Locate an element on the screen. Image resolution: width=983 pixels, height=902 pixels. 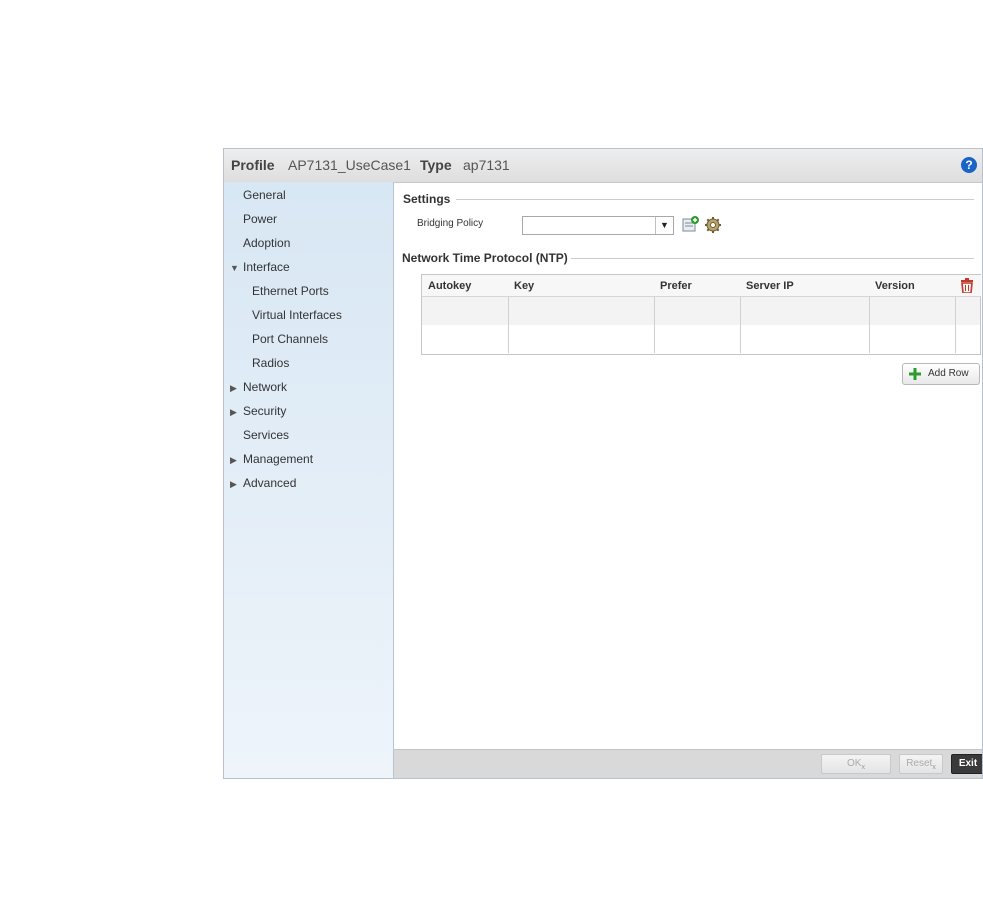
trash-icon is located at coordinates (967, 285).